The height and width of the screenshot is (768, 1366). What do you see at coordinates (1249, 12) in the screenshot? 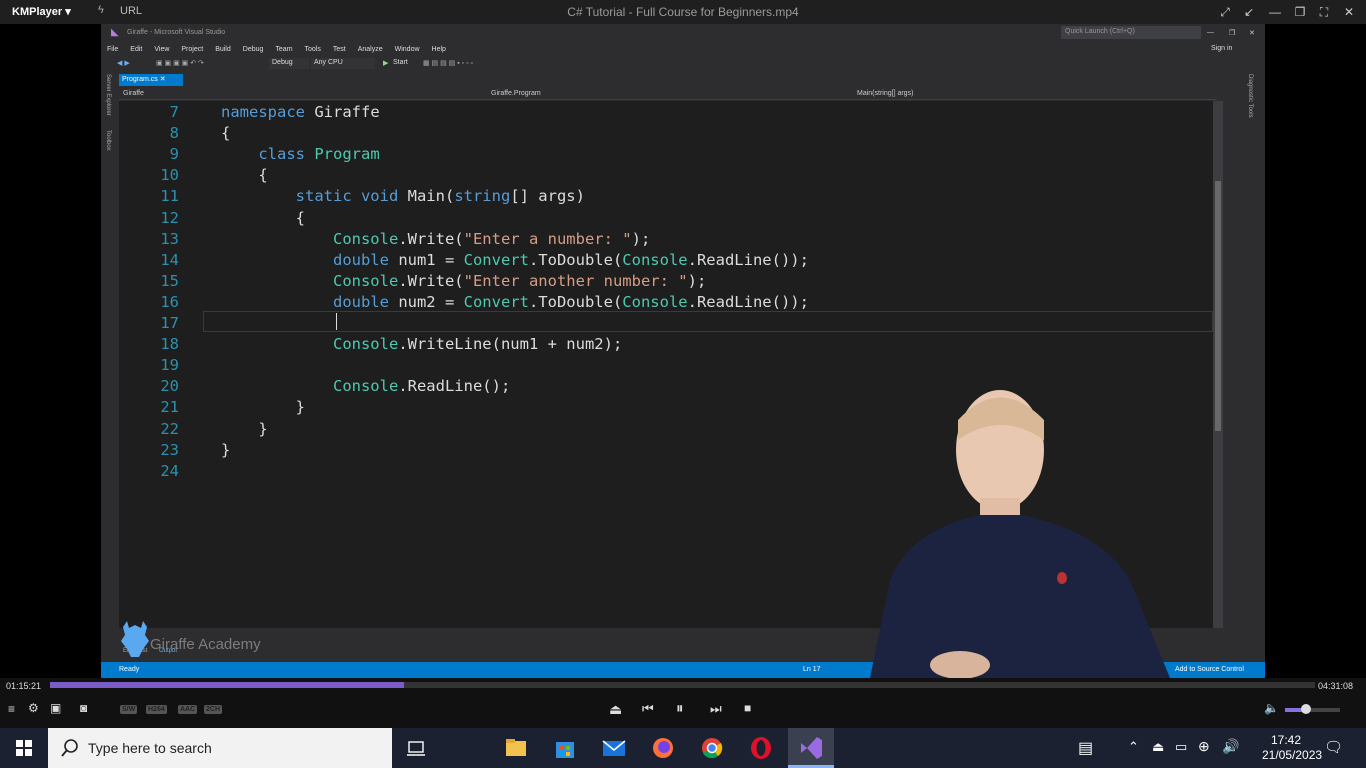
I see `compact-mode-icon: ↙` at bounding box center [1249, 12].